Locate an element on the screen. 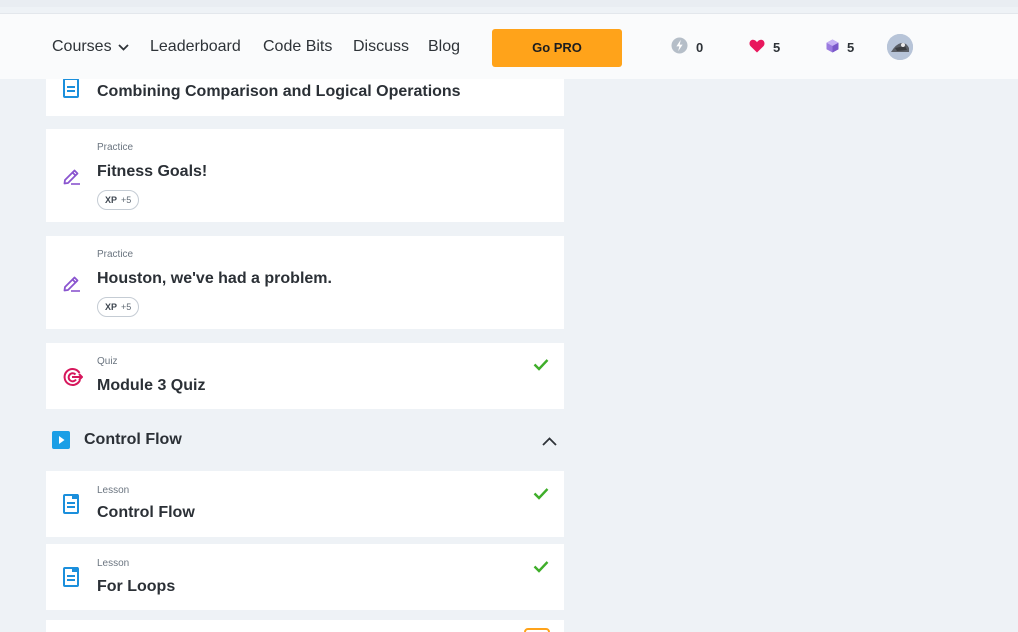 This screenshot has height=632, width=1018. go-pro-button: Go PRO is located at coordinates (557, 48).